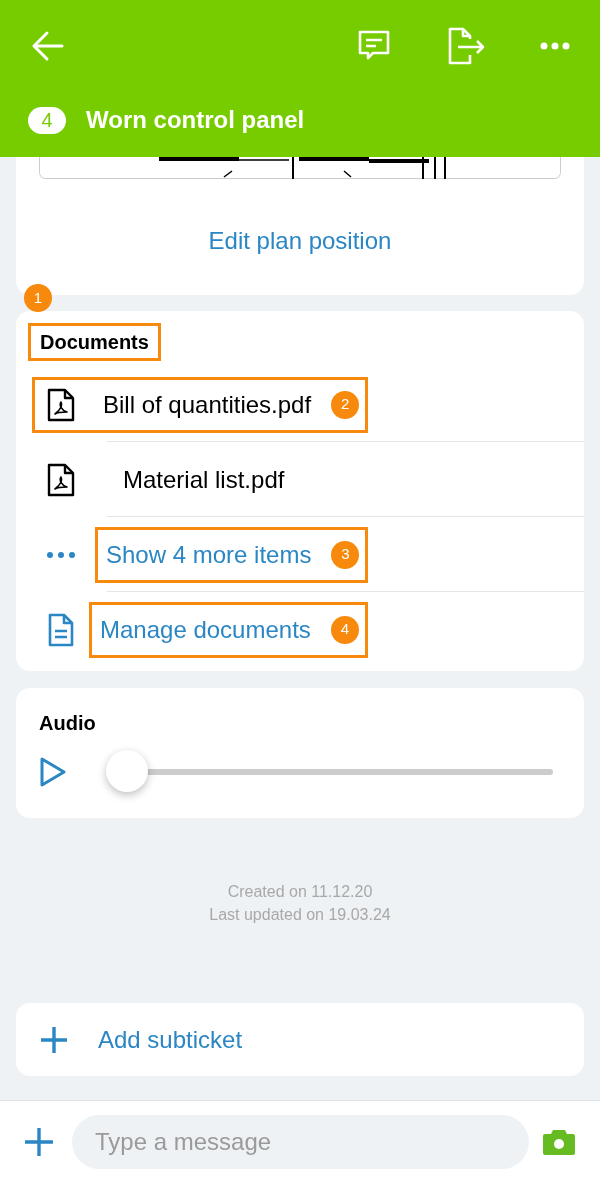 Image resolution: width=600 pixels, height=1198 pixels. Describe the element at coordinates (53, 772) in the screenshot. I see `play-icon` at that location.